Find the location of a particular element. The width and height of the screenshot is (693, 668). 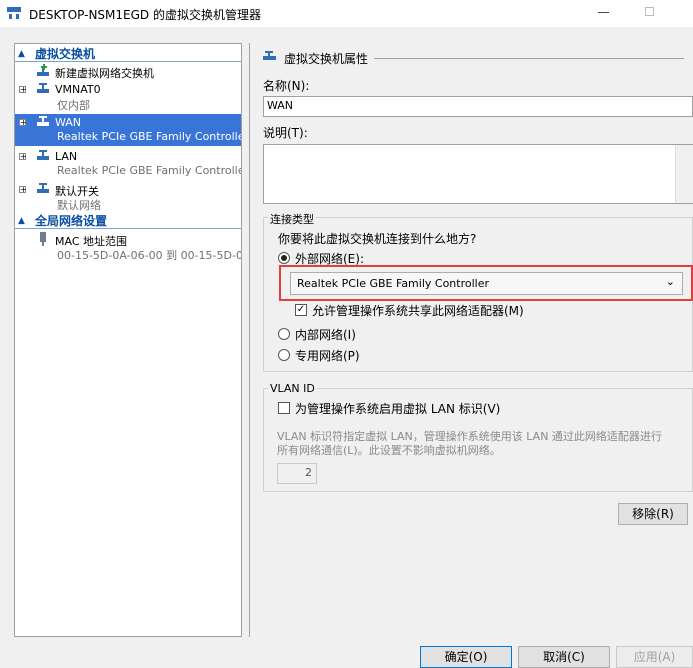

tree-item-default-switch: + 默认开关 默认网络 is located at coordinates (128, 197).